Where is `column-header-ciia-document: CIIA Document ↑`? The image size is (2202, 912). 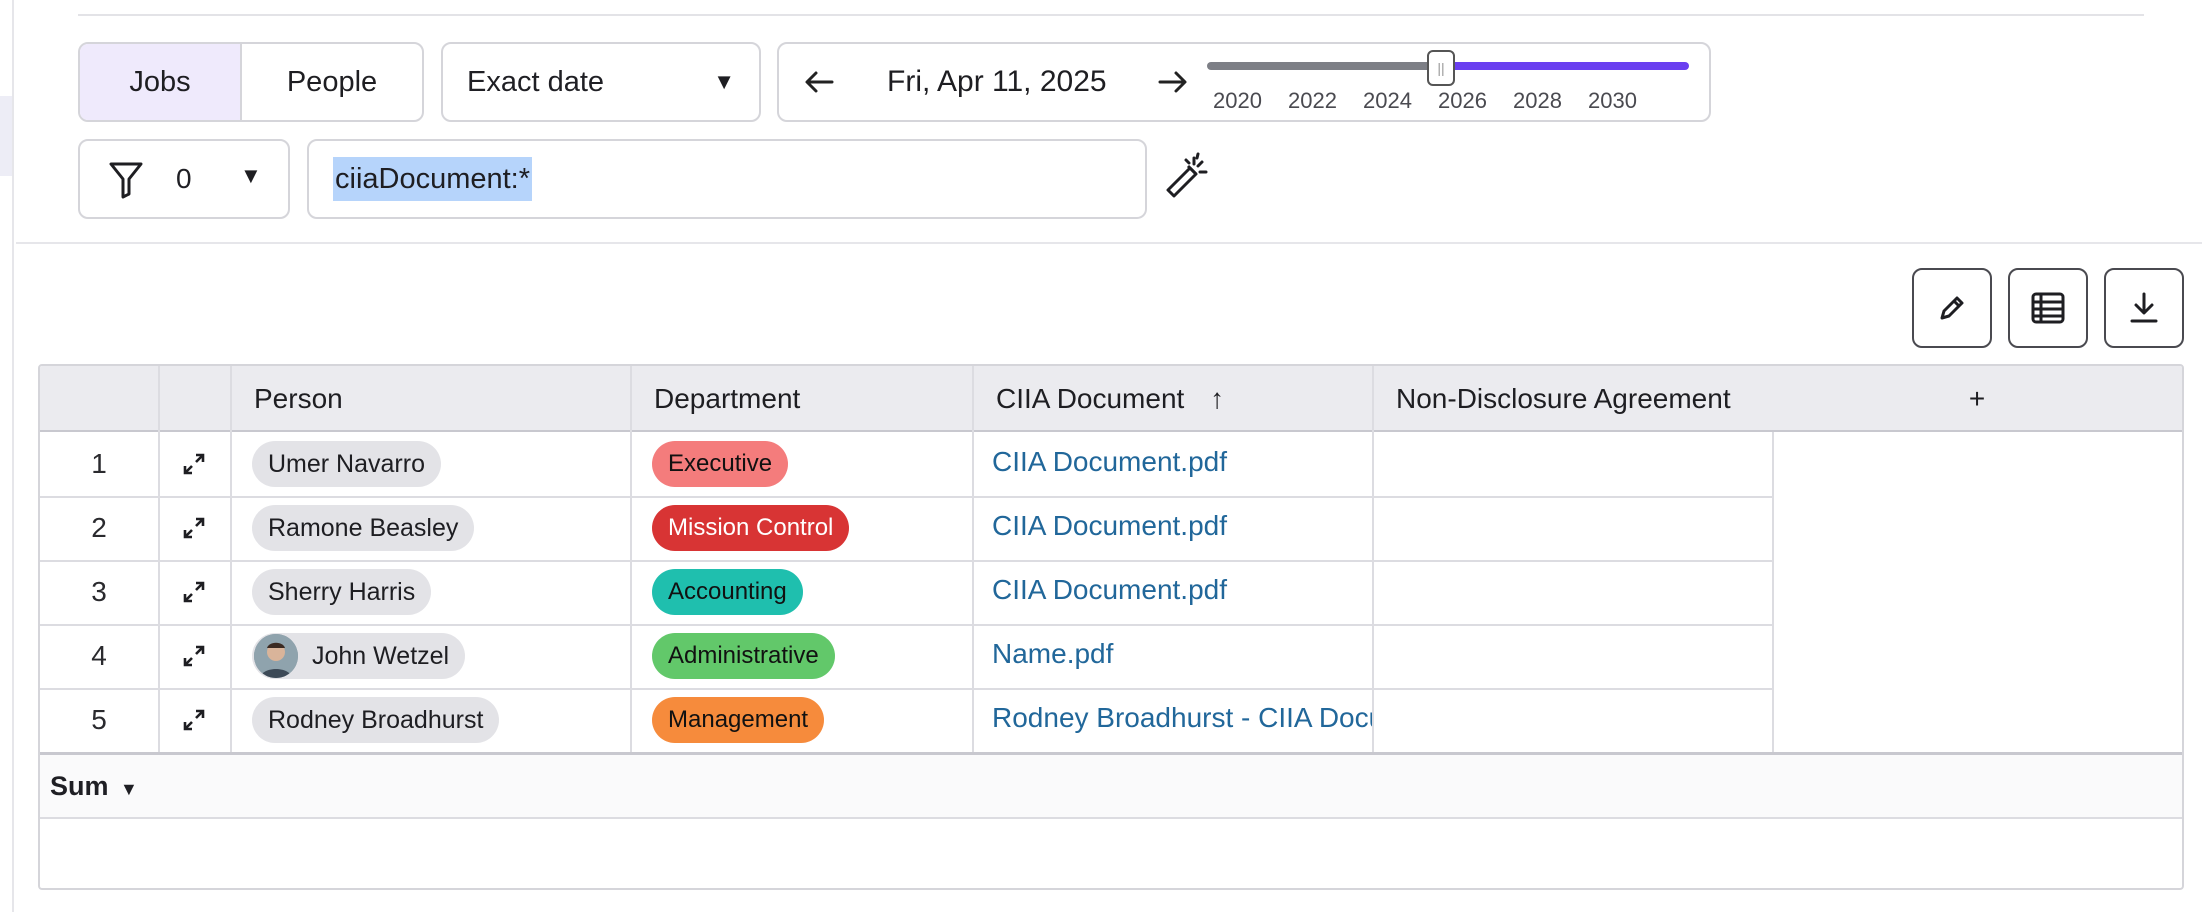 column-header-ciia-document: CIIA Document ↑ is located at coordinates (1137, 399).